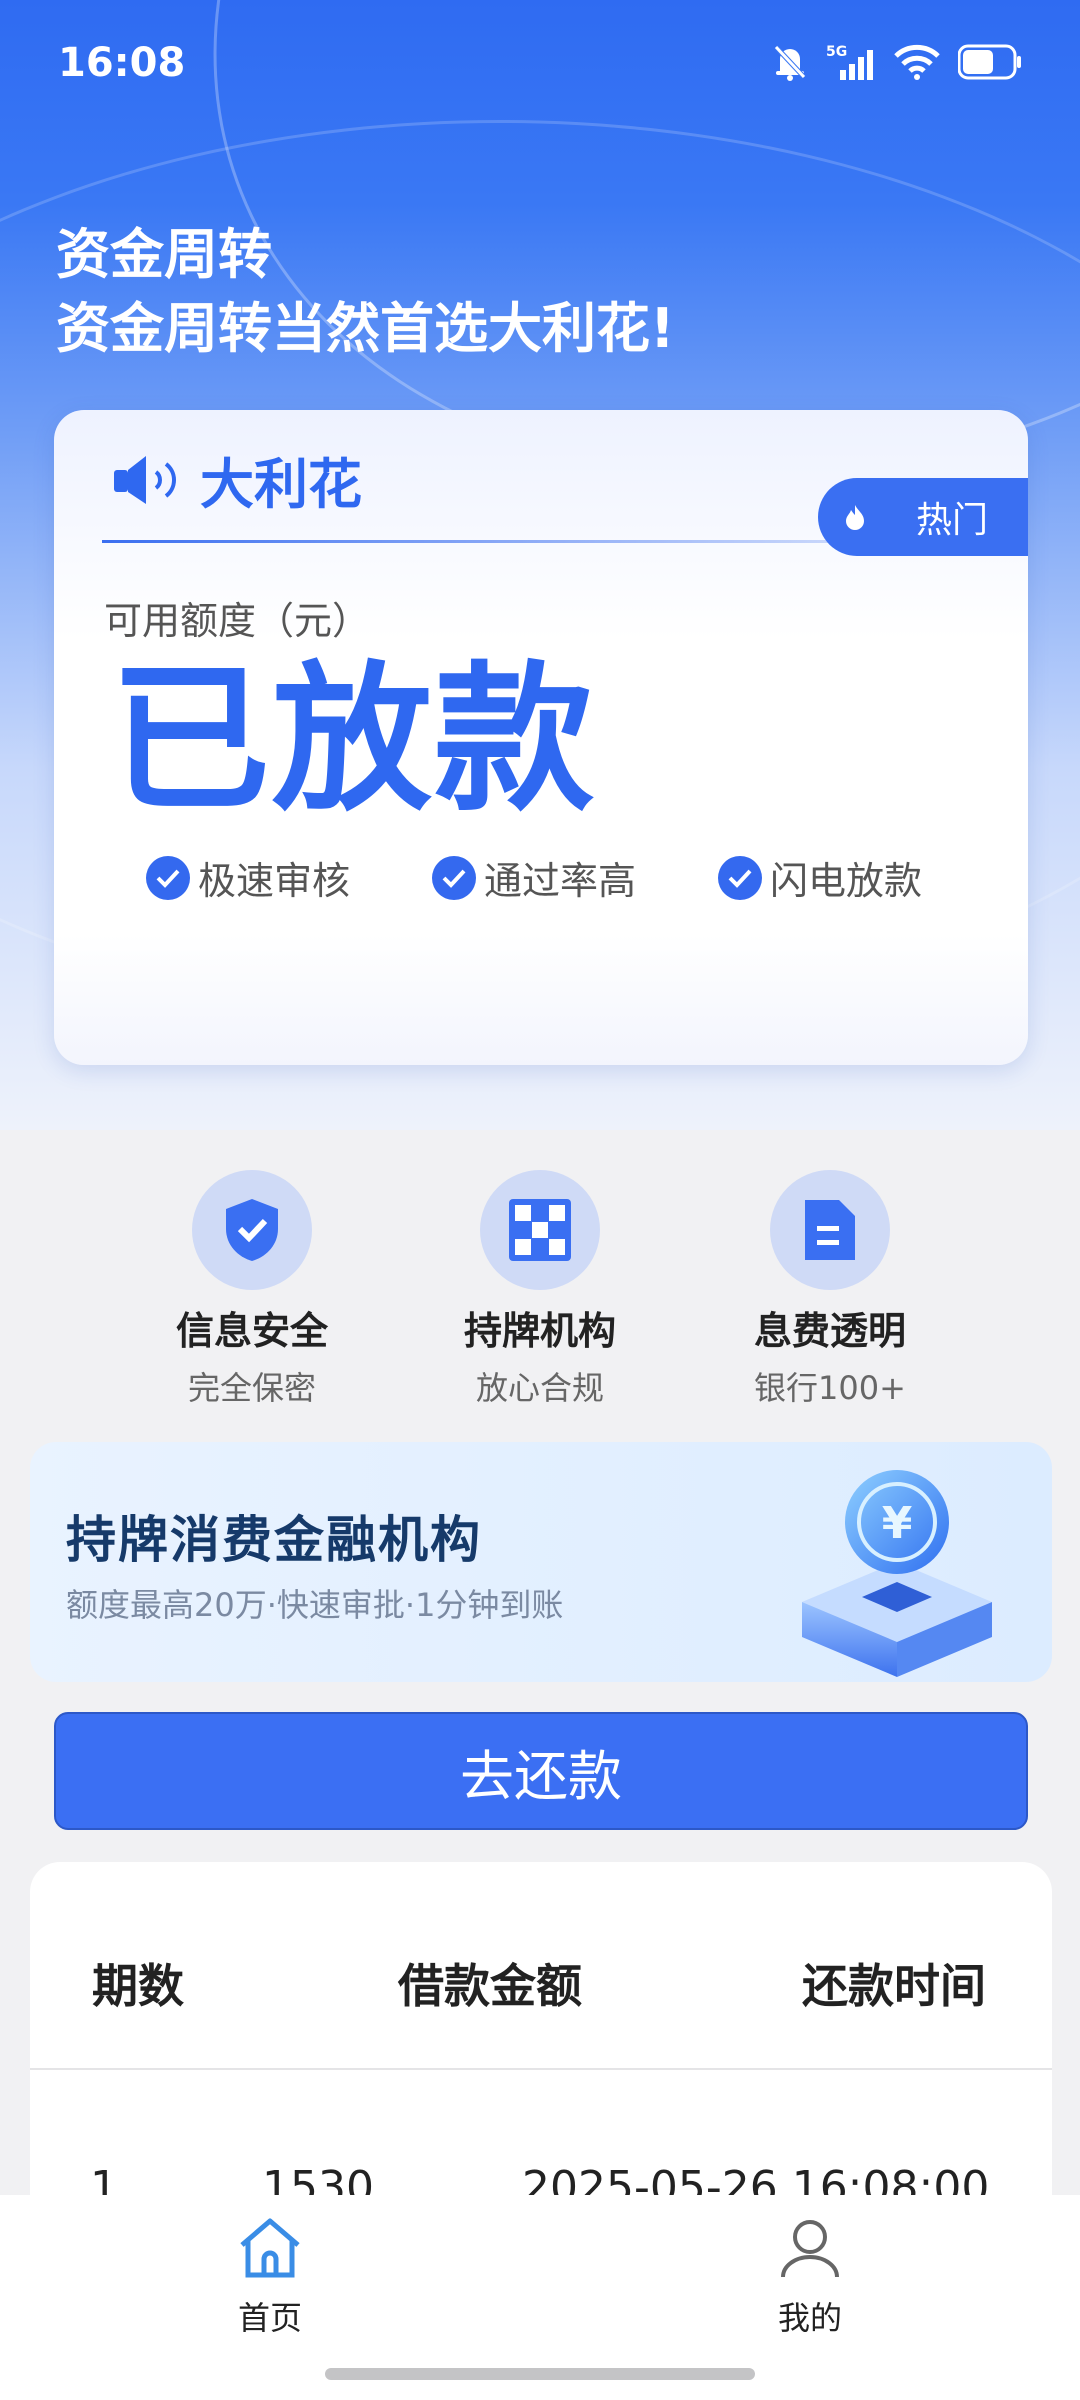 Image resolution: width=1080 pixels, height=2400 pixels. What do you see at coordinates (540, 65) in the screenshot?
I see `status-bar: 16:08 5G` at bounding box center [540, 65].